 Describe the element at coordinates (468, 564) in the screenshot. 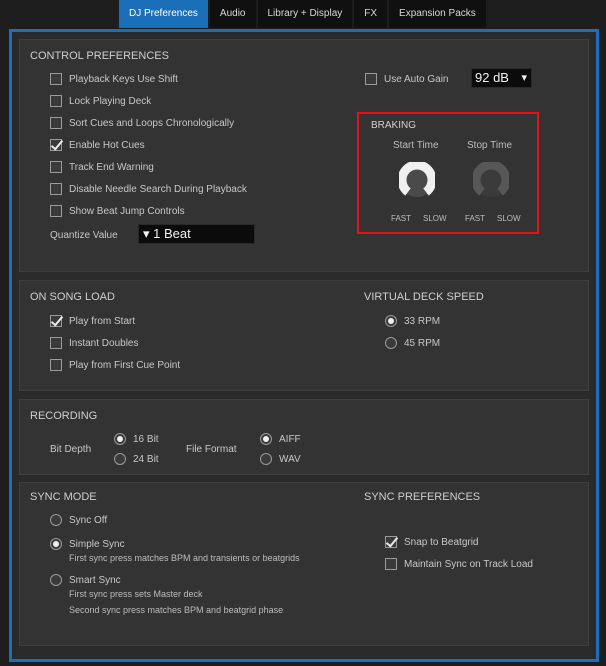

I see `option-label: Maintain Sync on Track Load` at that location.